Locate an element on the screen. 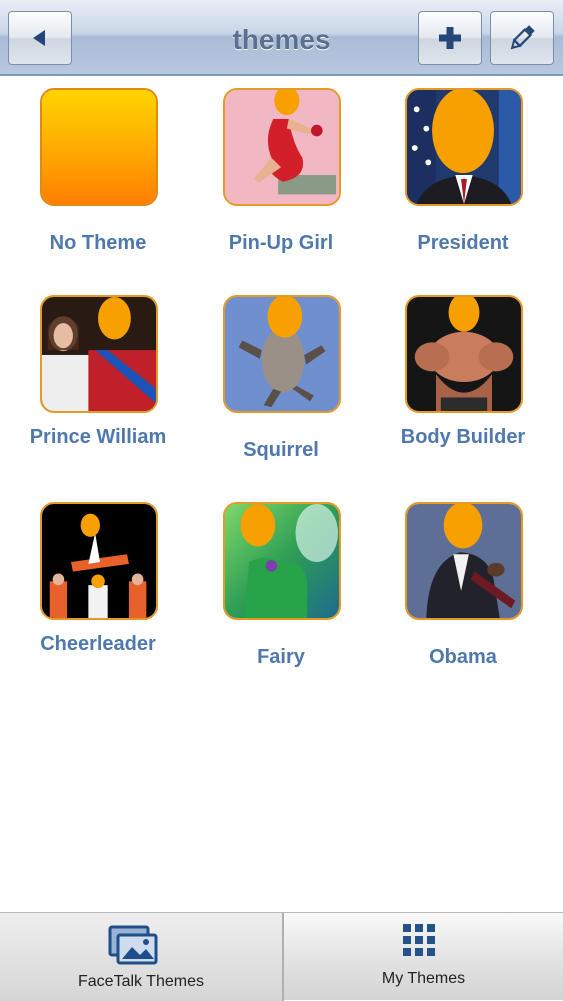  fairy-thumbnail is located at coordinates (282, 561).